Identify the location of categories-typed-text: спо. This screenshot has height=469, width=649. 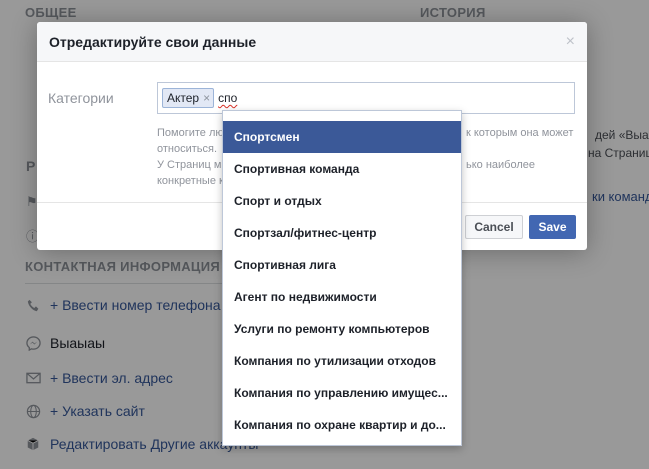
(227, 98).